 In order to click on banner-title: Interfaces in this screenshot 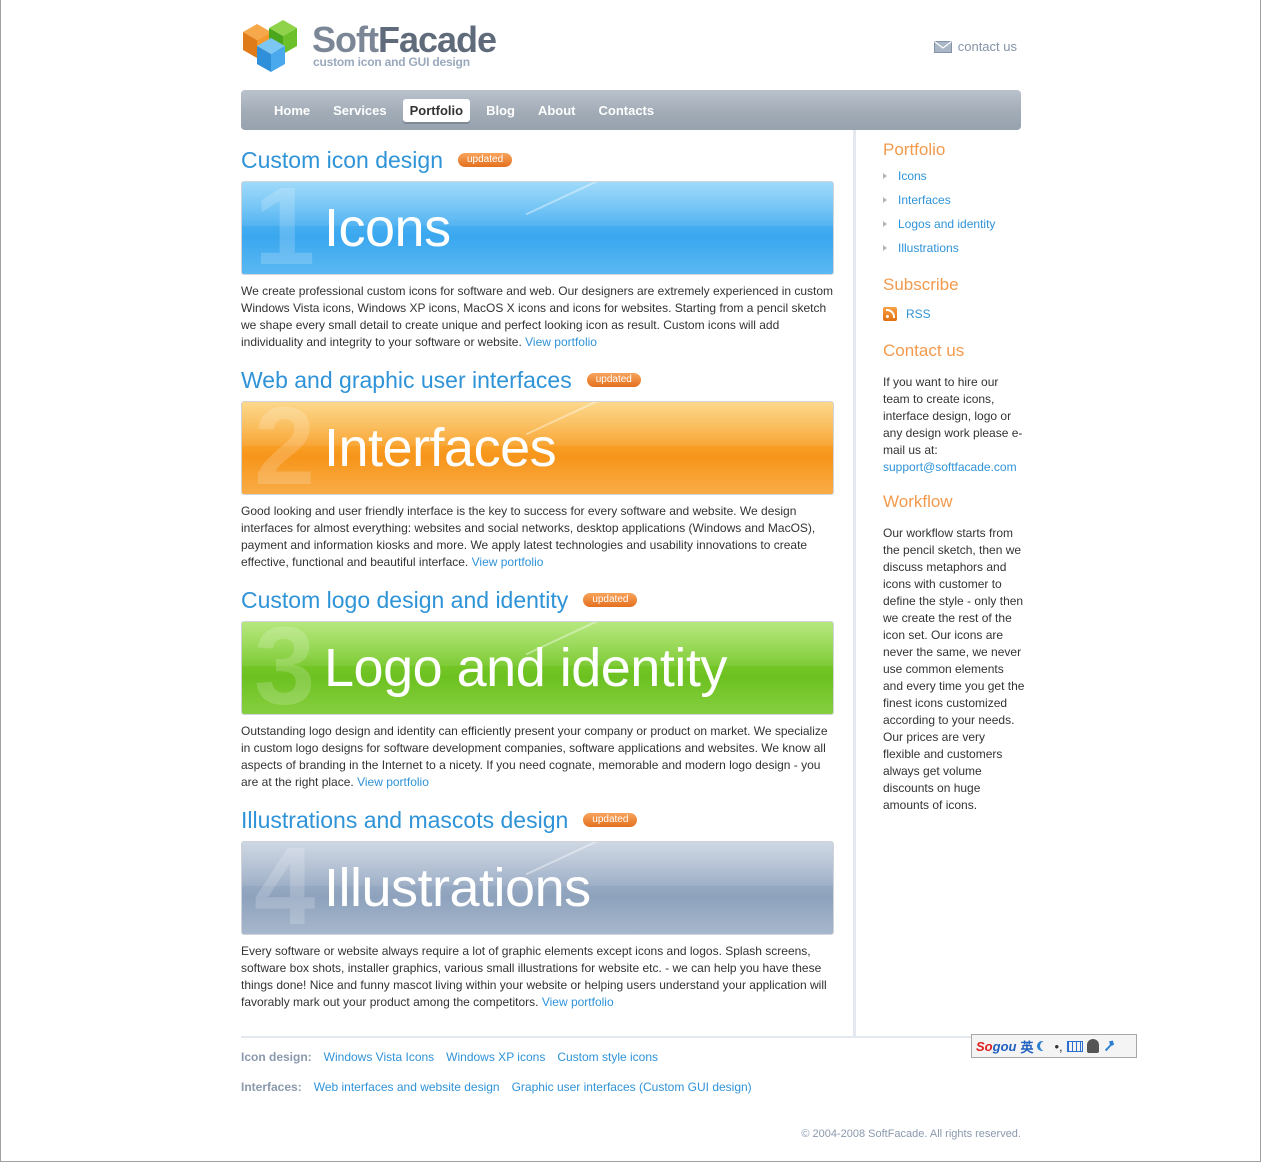, I will do `click(440, 448)`.